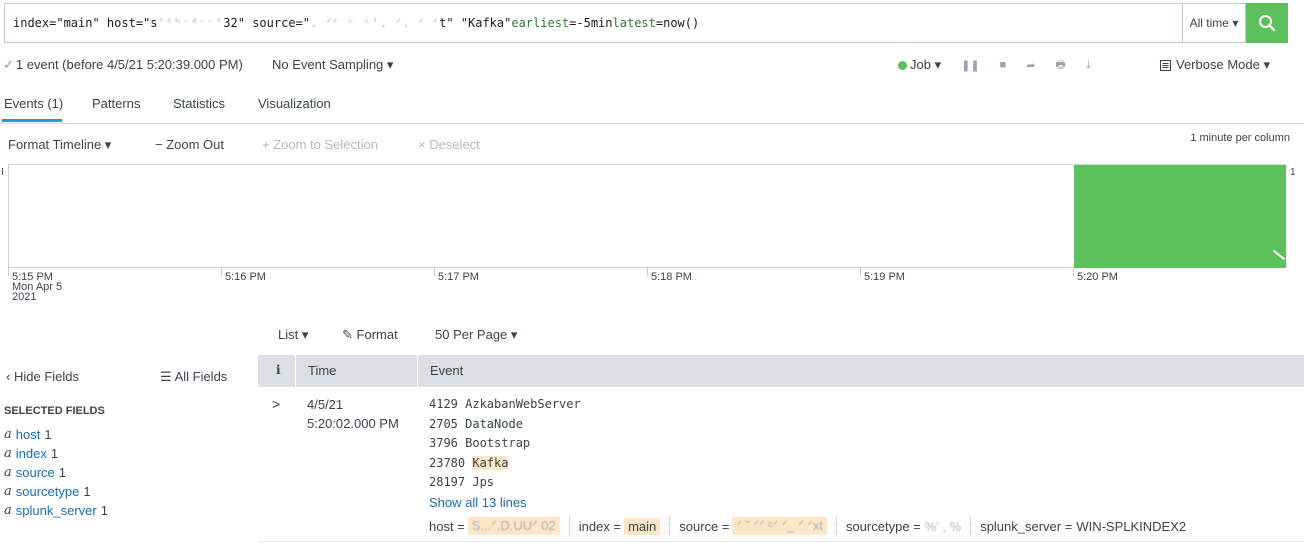 This screenshot has height=543, width=1304. Describe the element at coordinates (970, 65) in the screenshot. I see `pause-icon: ❚❚` at that location.